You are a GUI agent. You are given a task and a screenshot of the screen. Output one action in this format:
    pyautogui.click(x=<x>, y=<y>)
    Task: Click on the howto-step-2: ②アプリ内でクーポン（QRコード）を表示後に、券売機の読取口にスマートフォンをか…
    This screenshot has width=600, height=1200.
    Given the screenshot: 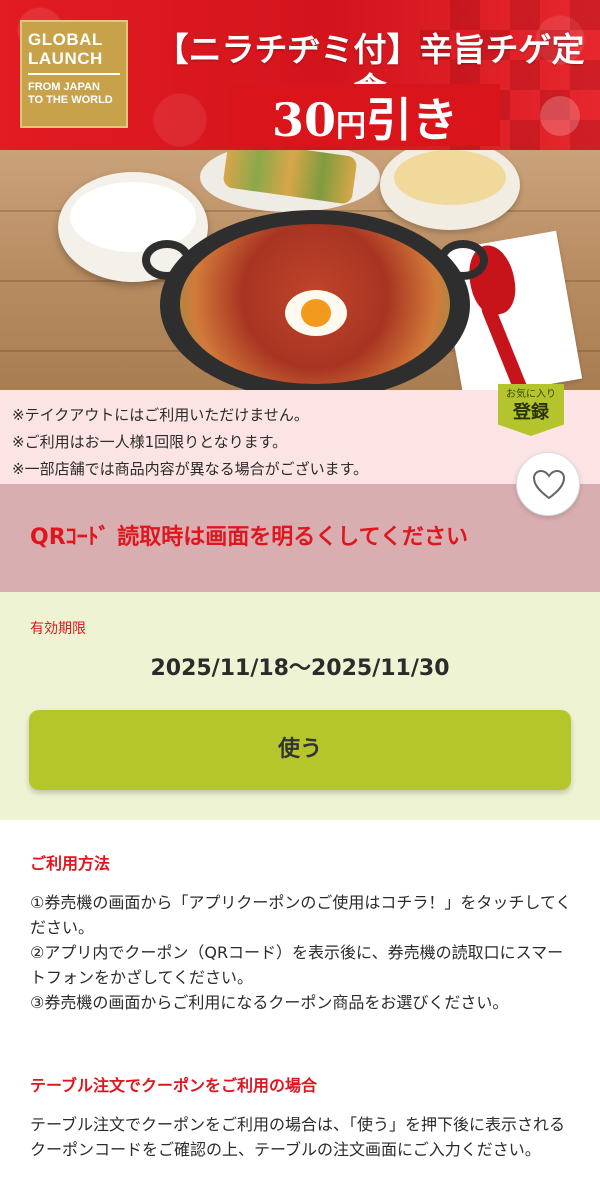 What is the action you would take?
    pyautogui.click(x=297, y=965)
    